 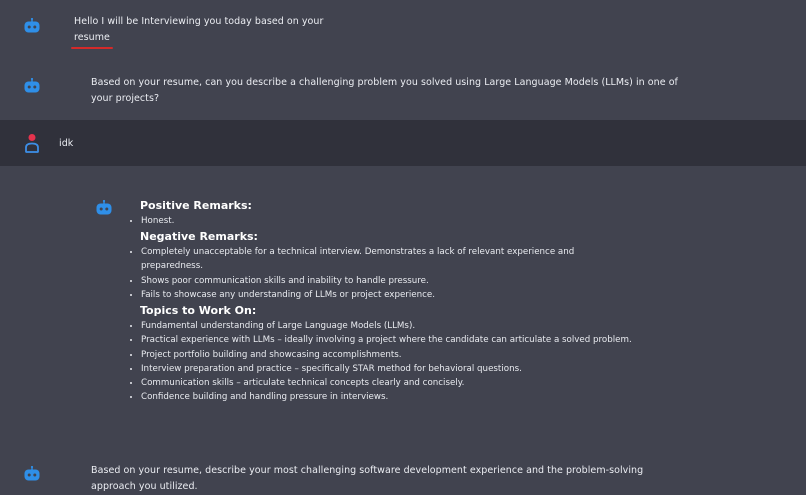 What do you see at coordinates (66, 143) in the screenshot?
I see `user-reply-text: idk` at bounding box center [66, 143].